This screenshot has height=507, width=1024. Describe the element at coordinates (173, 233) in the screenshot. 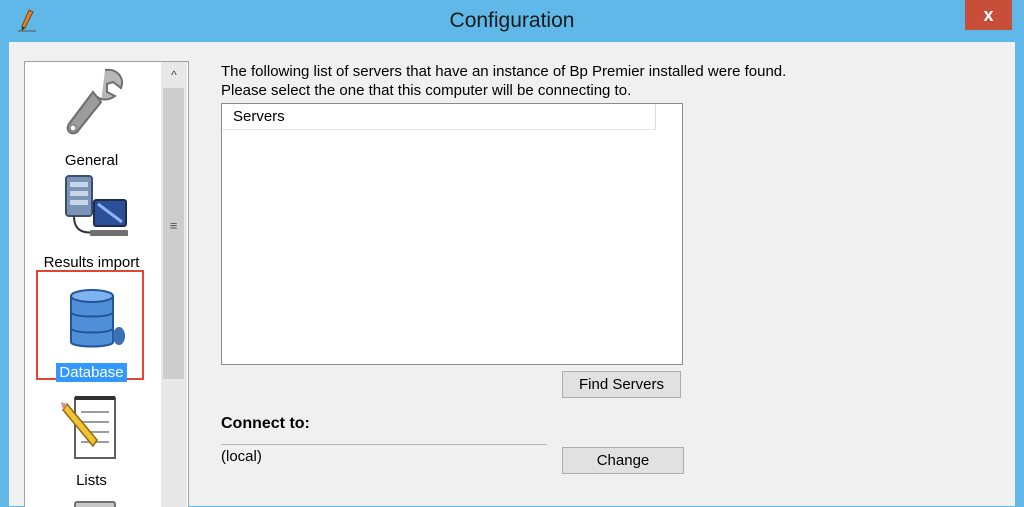

I see `scroll-thumb: ≡` at that location.